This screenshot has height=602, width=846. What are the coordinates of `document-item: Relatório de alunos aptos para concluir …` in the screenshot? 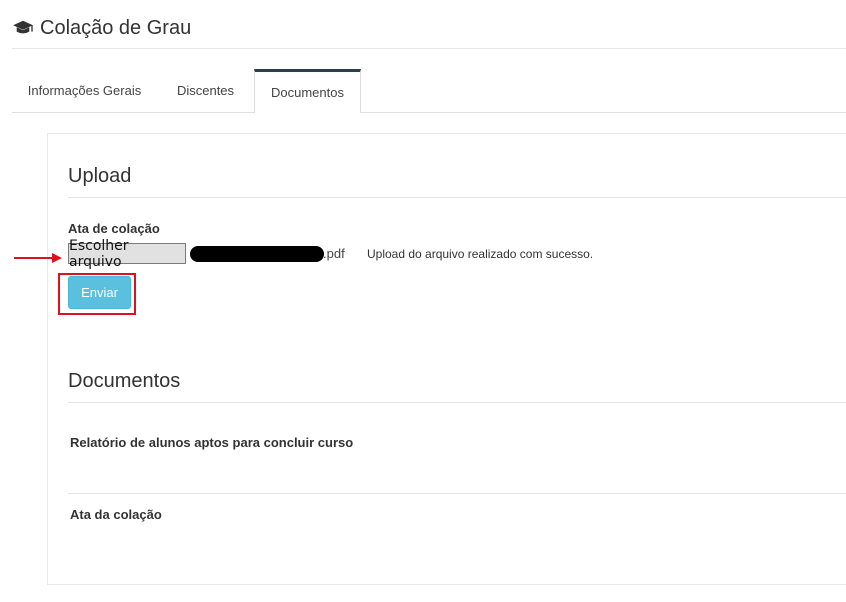 It's located at (212, 442).